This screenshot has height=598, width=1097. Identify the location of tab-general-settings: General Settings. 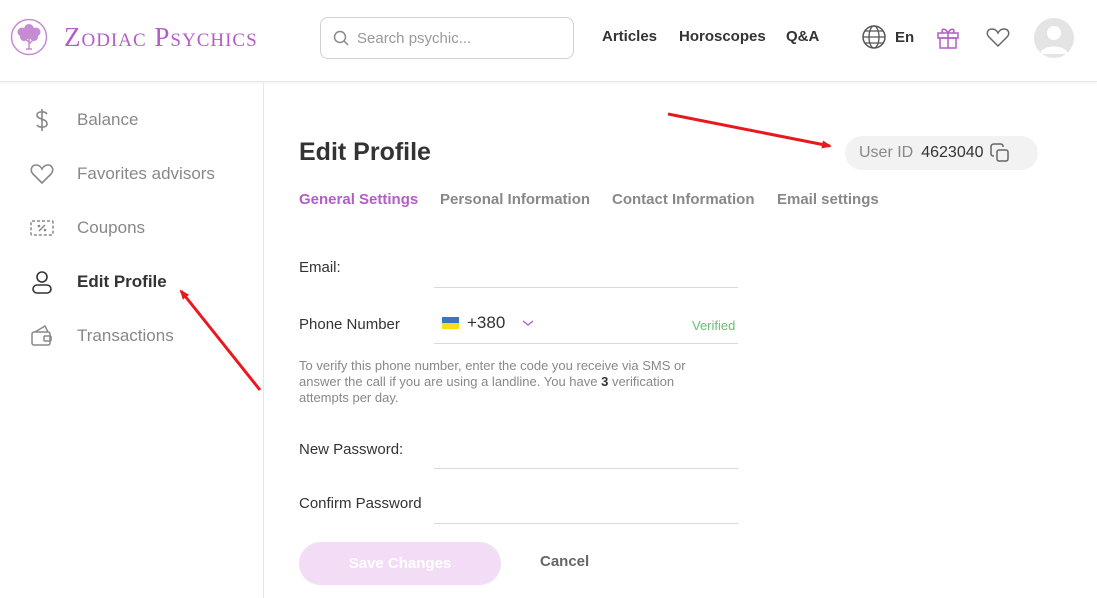
(358, 199).